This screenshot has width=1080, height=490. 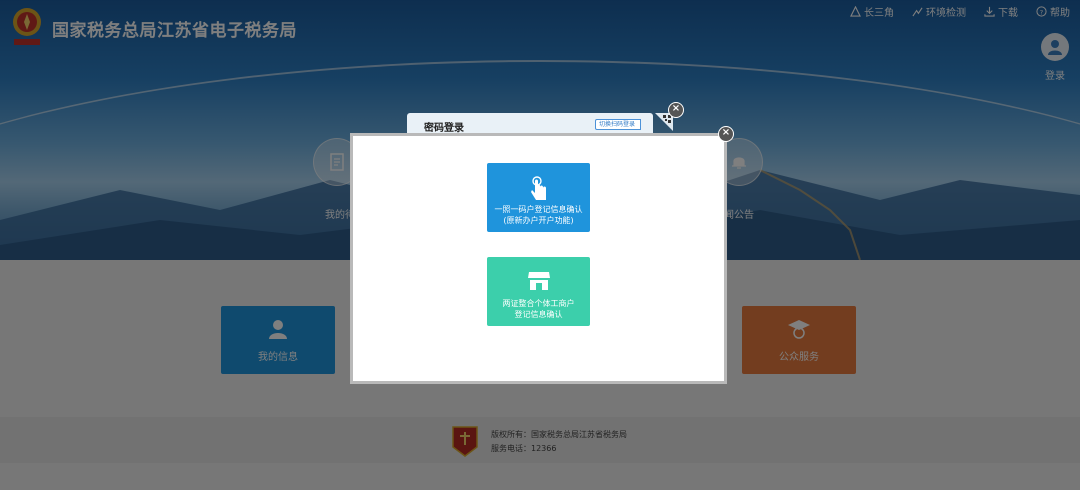 What do you see at coordinates (618, 124) in the screenshot?
I see `switch-scan-login-button: 切换扫码登录` at bounding box center [618, 124].